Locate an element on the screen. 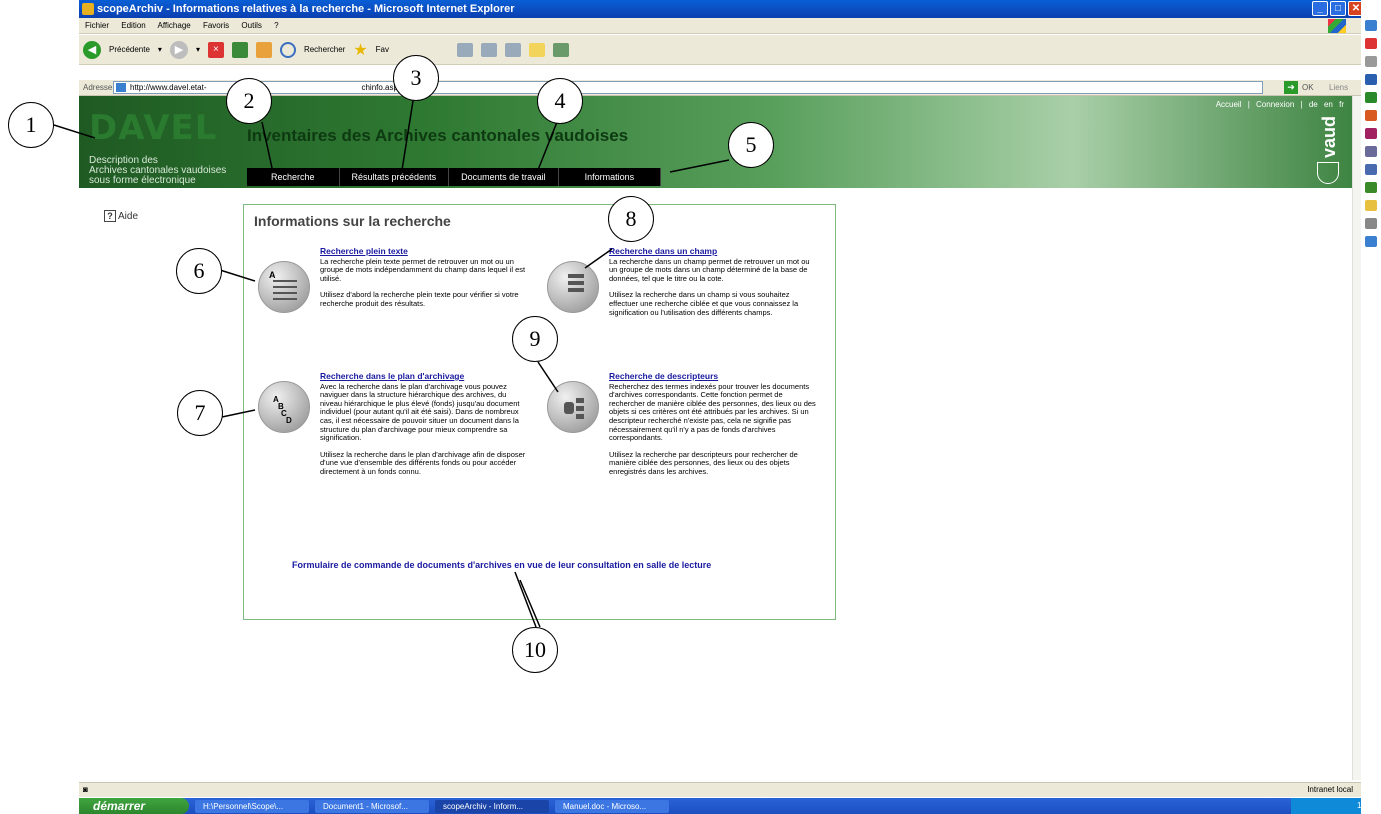  back-button-label: Précédente is located at coordinates (129, 49).